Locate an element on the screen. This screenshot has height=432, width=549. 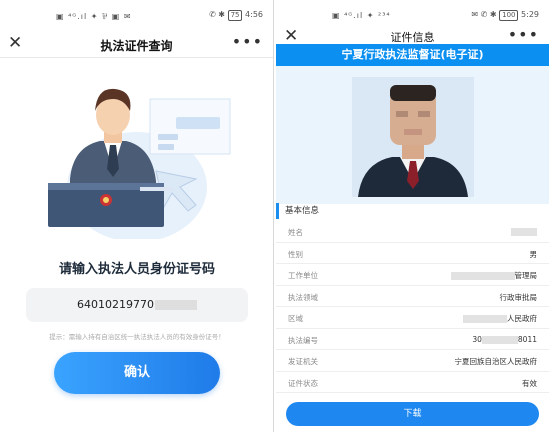
id-prompt: 请输入执法人员身份证号码 is located at coordinates (136, 269).